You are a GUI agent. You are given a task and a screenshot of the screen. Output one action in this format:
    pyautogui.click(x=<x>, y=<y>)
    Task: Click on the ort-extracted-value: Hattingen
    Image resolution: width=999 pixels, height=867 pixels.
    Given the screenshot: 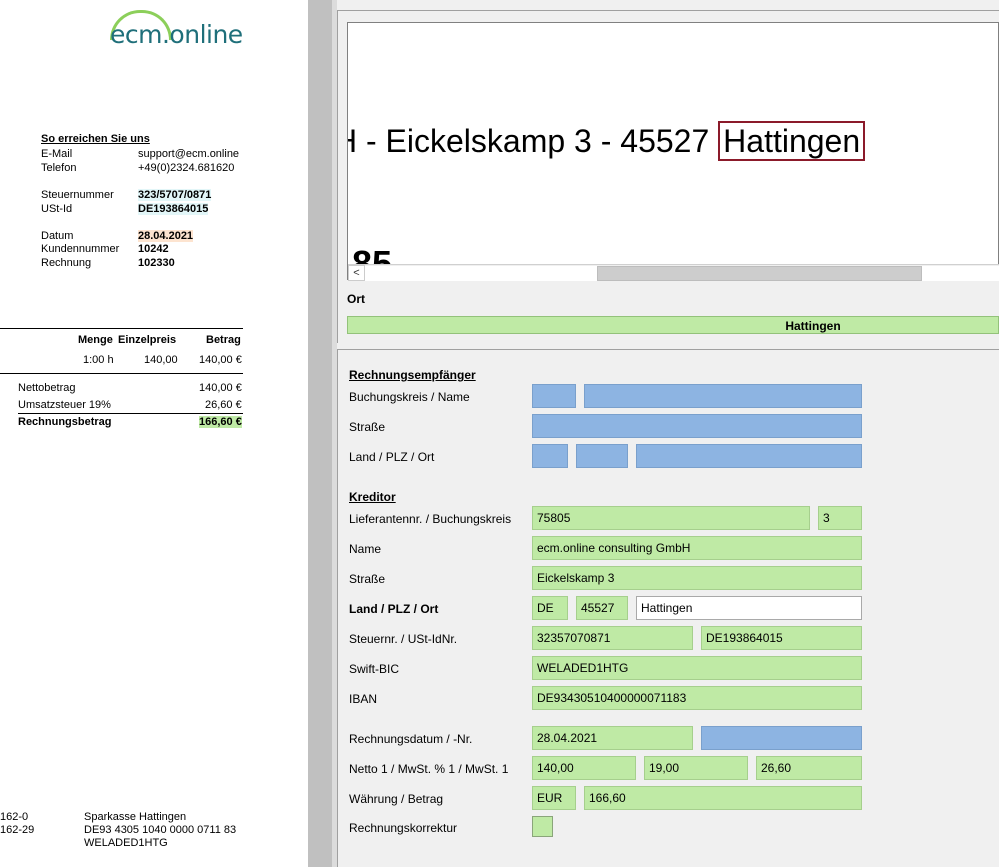 What is the action you would take?
    pyautogui.click(x=673, y=325)
    